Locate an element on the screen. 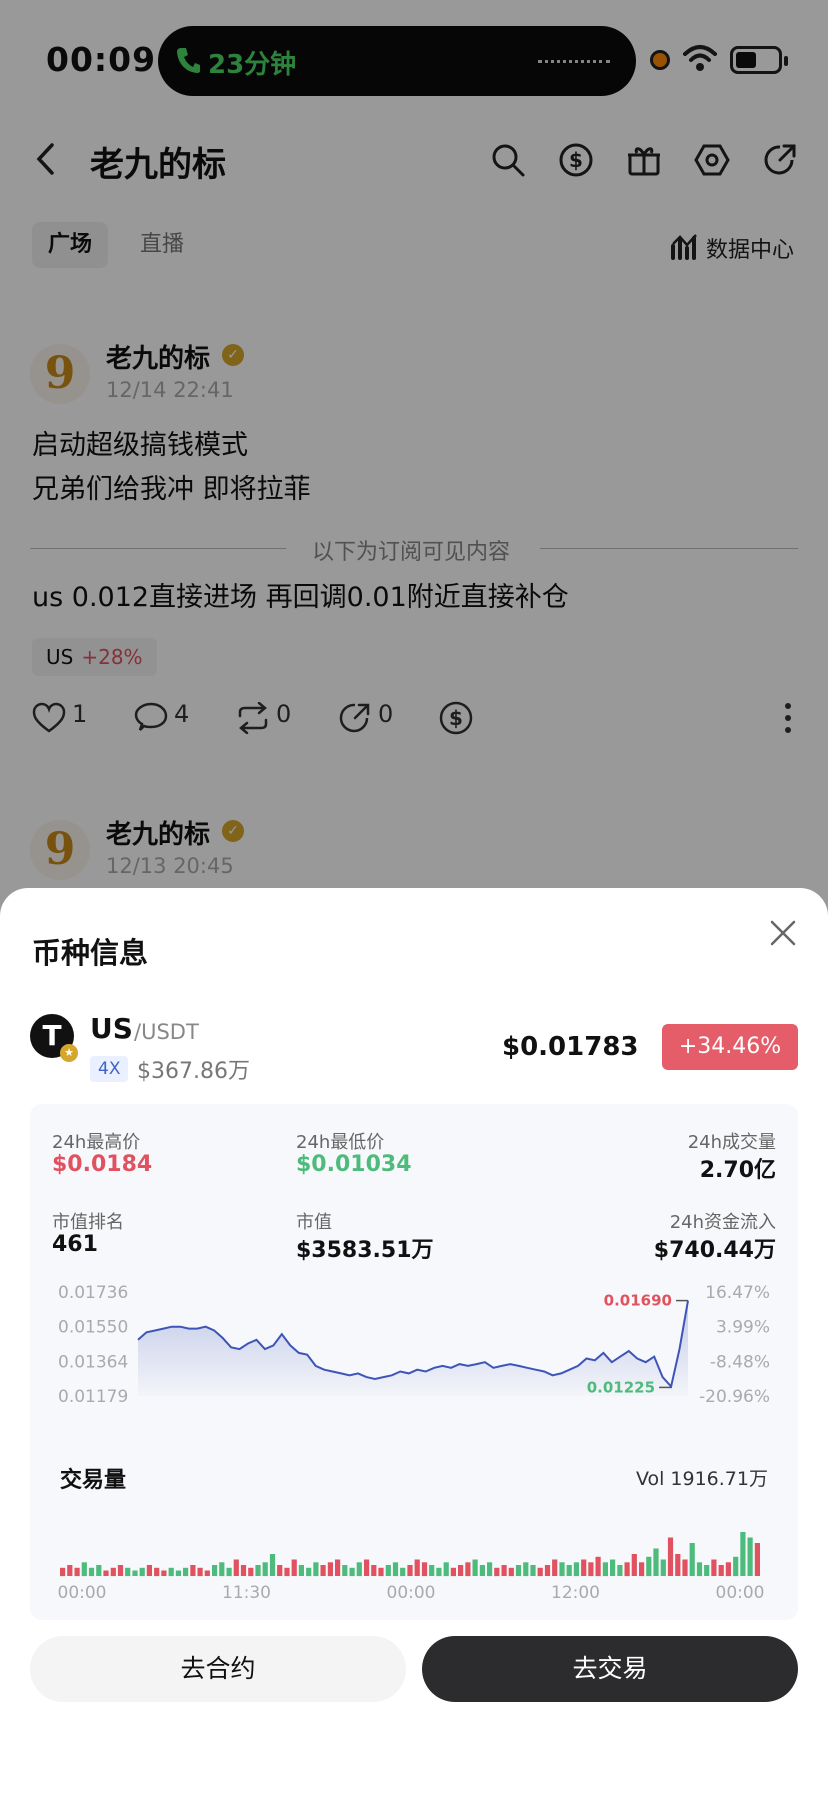  inflow-value: $740.44万 is located at coordinates (714, 1250).